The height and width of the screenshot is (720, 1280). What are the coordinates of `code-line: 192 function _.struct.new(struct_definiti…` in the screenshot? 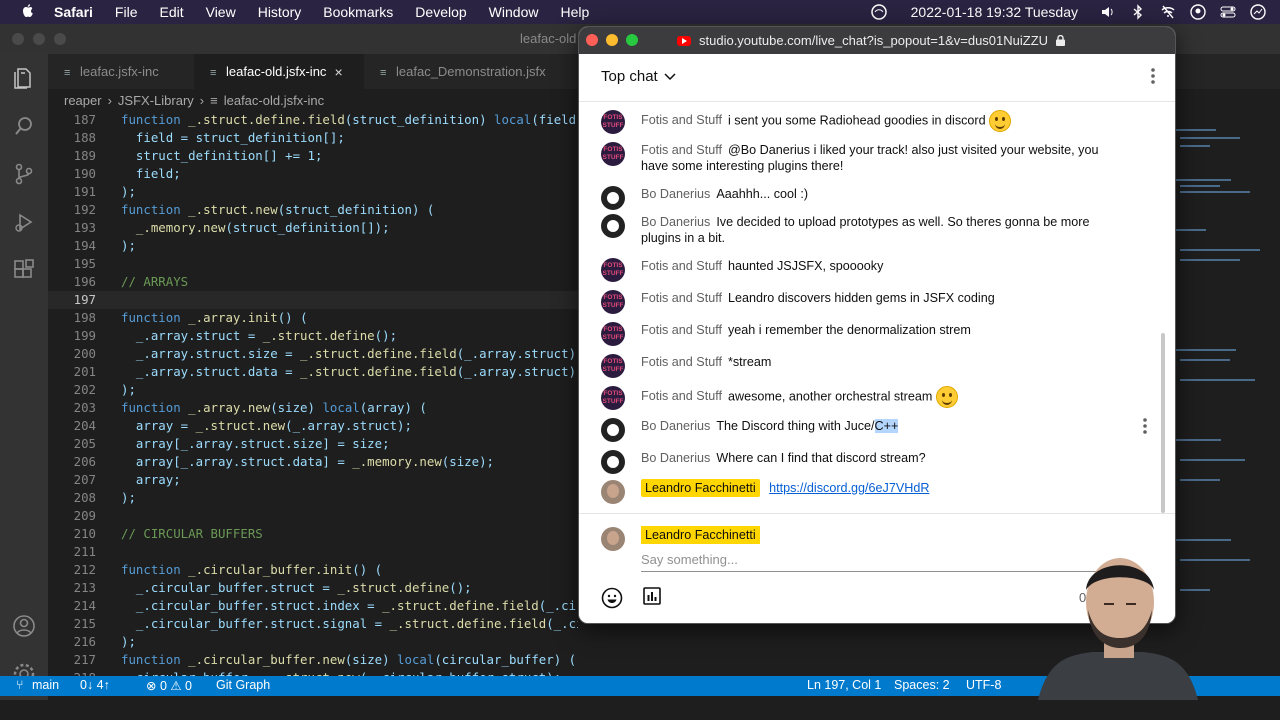 It's located at (313, 210).